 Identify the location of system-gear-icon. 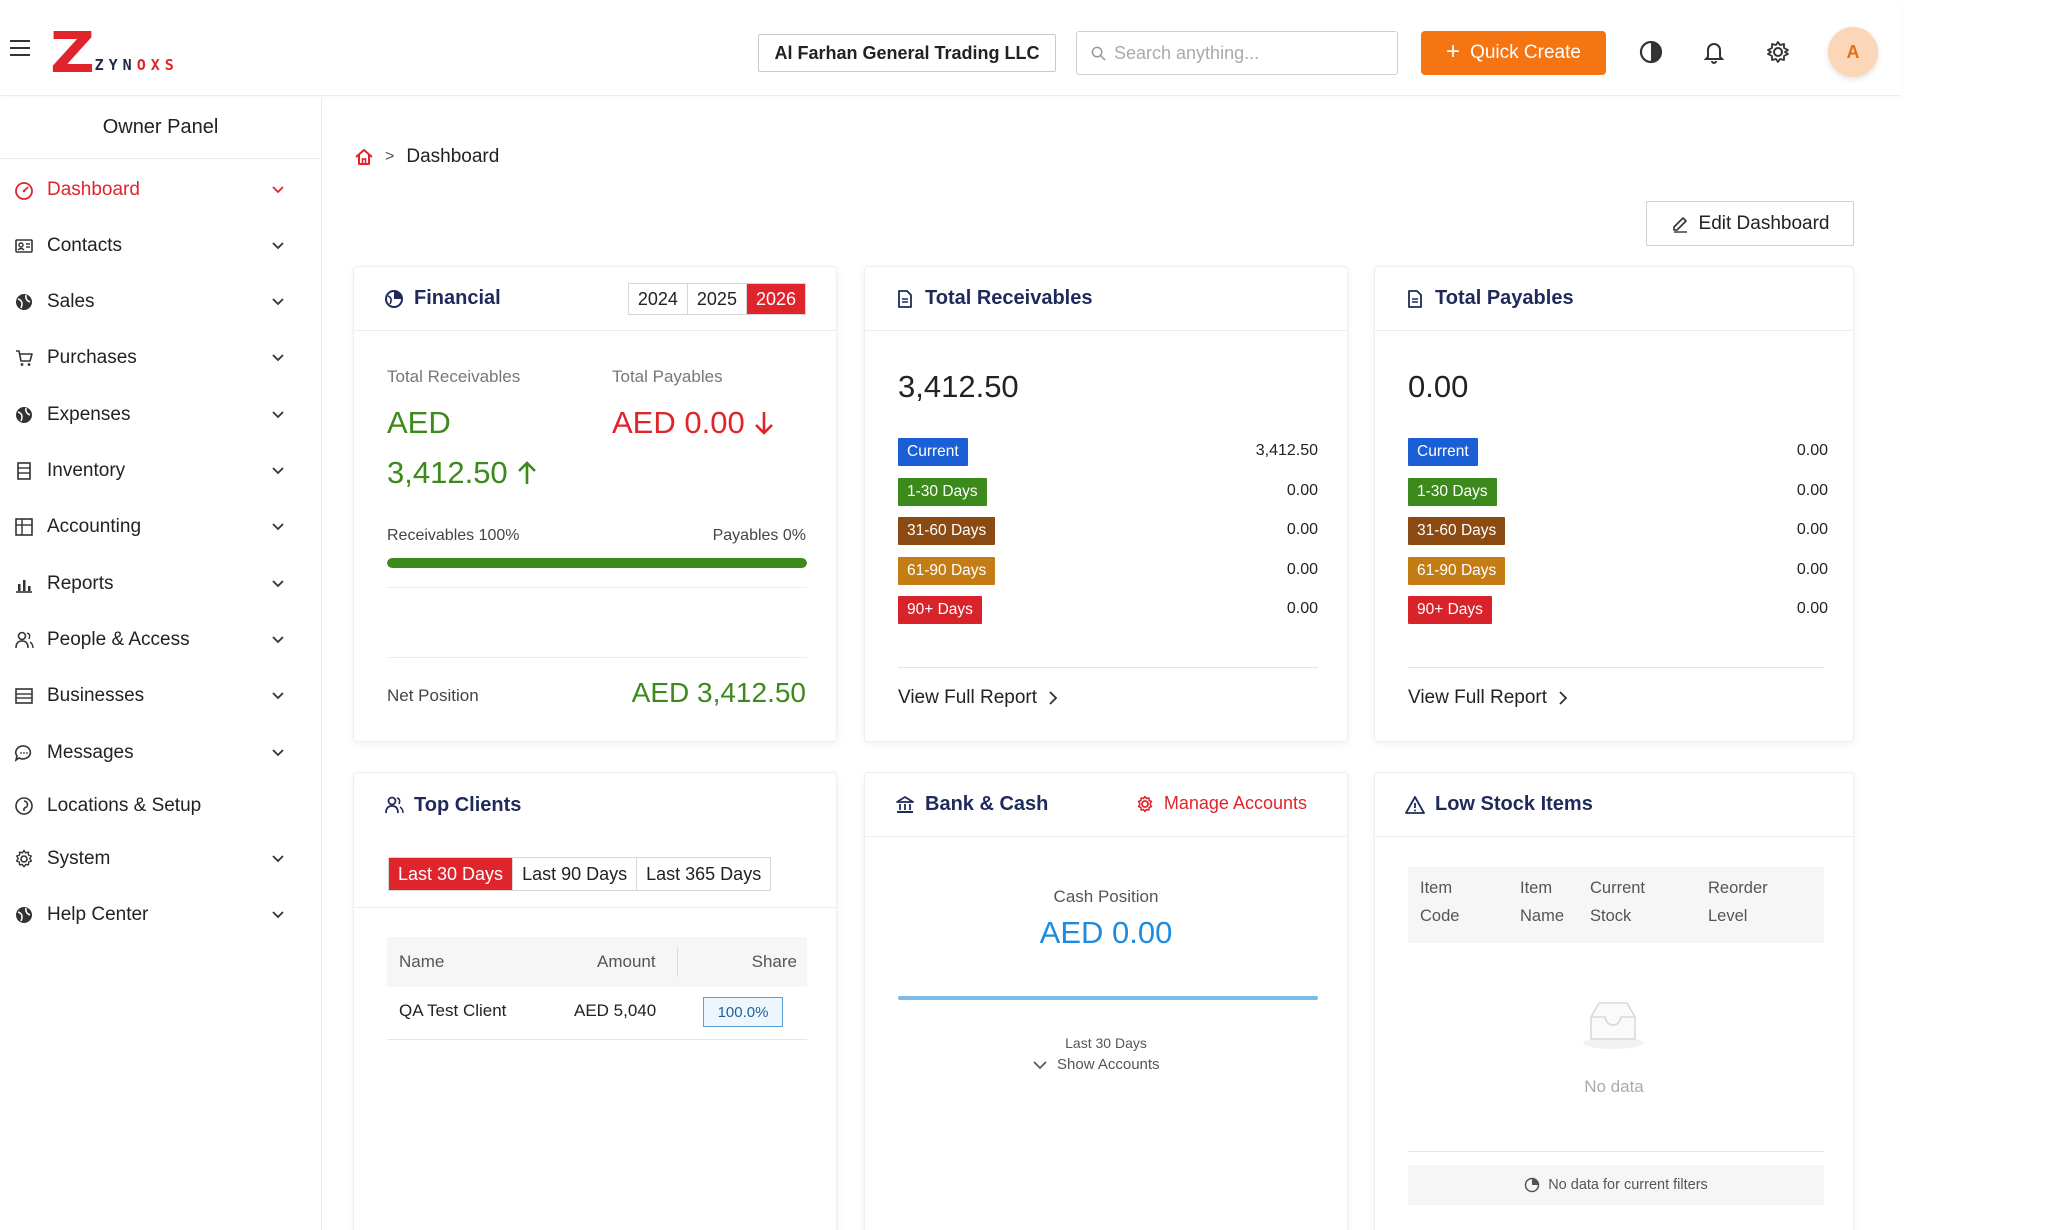
(24, 859).